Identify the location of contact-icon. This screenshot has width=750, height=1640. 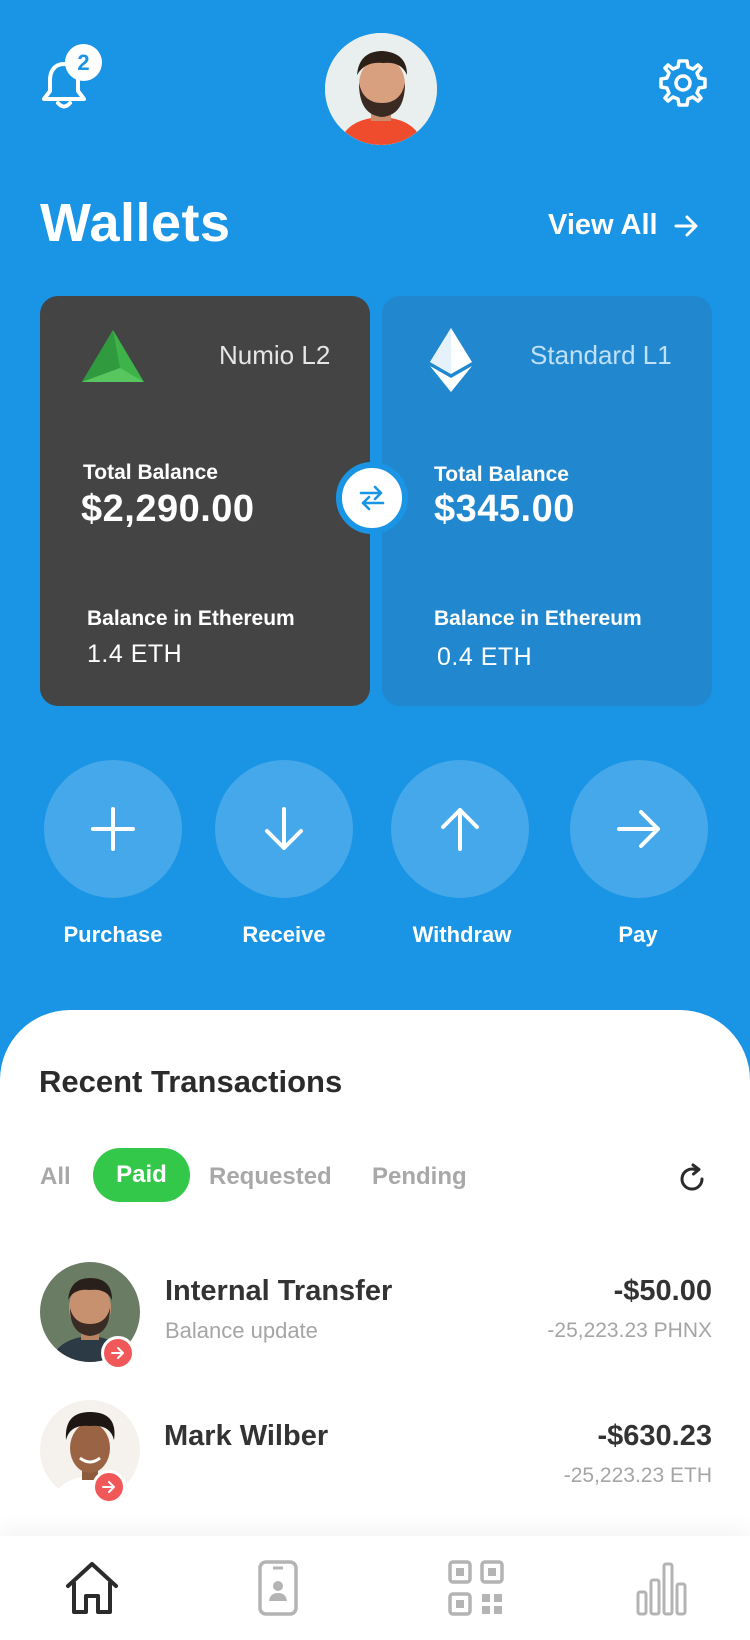
(278, 1588).